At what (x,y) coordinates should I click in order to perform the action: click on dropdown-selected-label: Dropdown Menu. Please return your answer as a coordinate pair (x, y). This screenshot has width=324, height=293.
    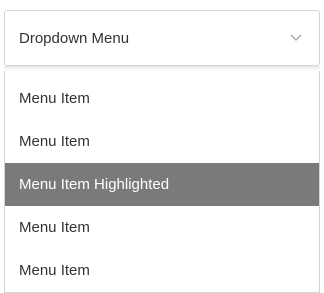
    Looking at the image, I should click on (74, 38).